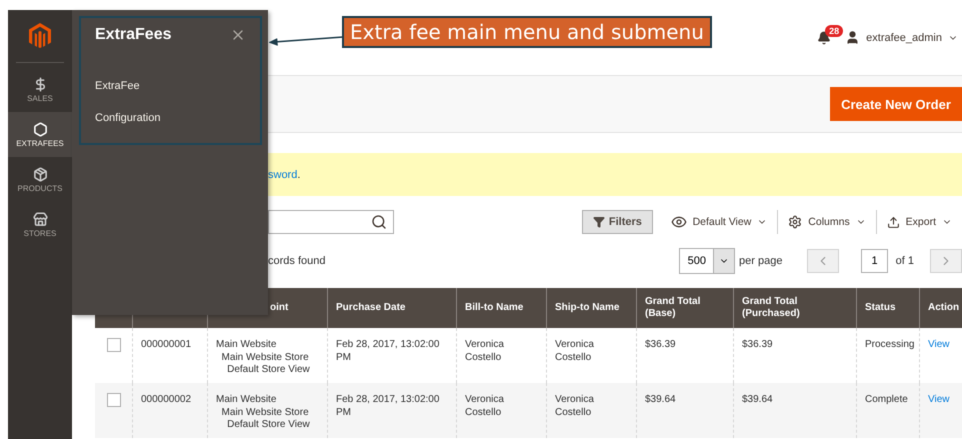  Describe the element at coordinates (888, 308) in the screenshot. I see `column-header: Status` at that location.